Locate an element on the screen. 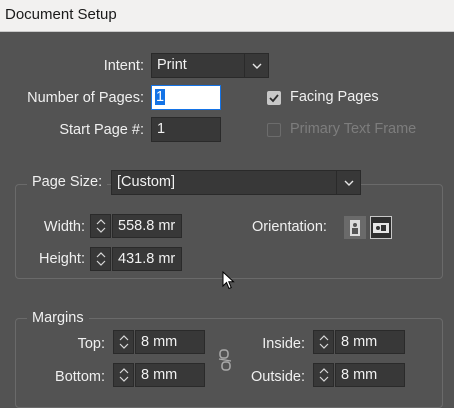 This screenshot has height=408, width=454. height-stepper is located at coordinates (100, 259).